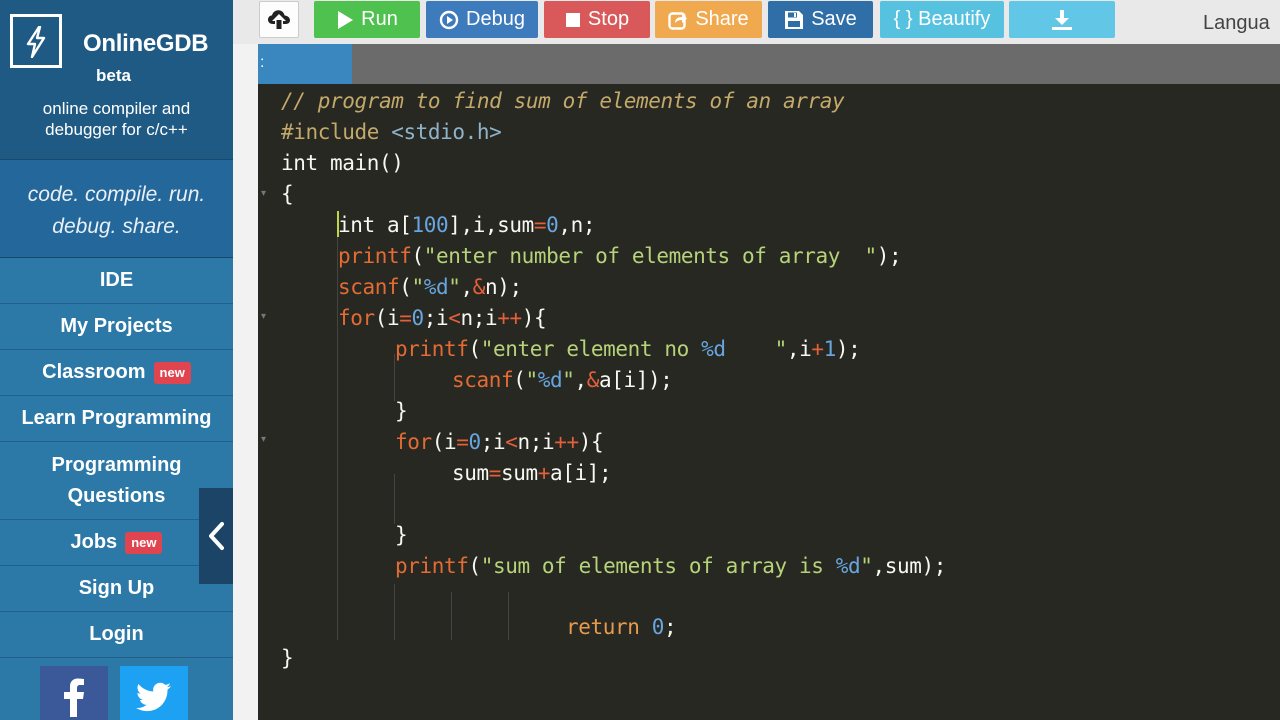  I want to click on code-line-19: }, so click(287, 658).